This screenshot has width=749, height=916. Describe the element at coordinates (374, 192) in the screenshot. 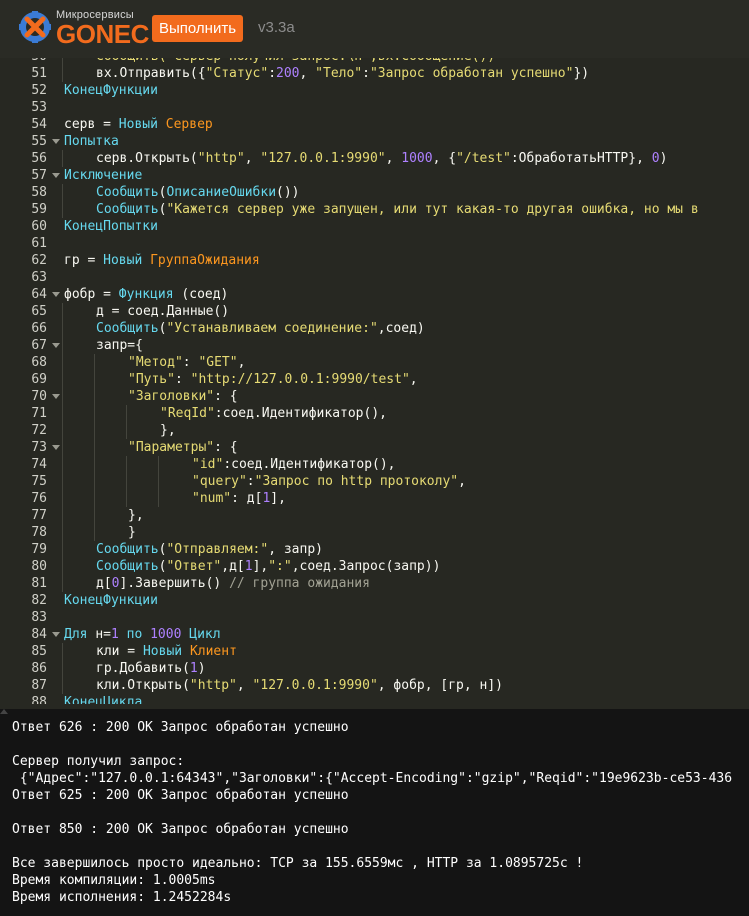

I see `code-line: 58 Сообщить(ОписаниеОшибки())` at that location.